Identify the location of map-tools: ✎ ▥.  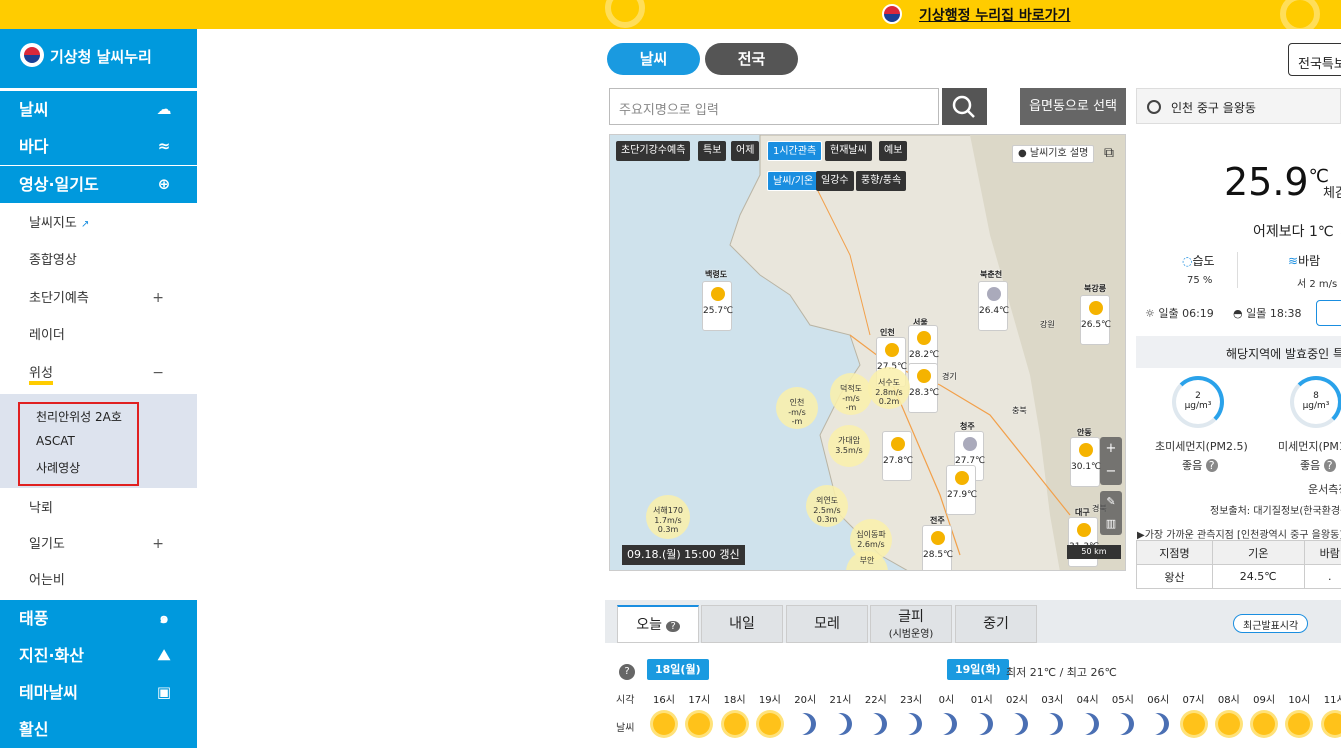
(1111, 513).